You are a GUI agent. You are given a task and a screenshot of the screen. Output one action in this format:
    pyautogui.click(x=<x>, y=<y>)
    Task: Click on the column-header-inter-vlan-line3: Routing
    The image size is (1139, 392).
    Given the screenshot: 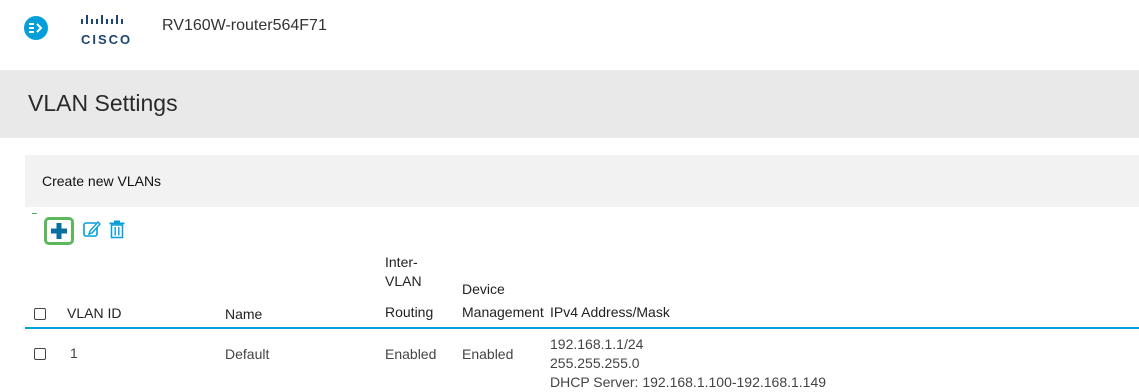 What is the action you would take?
    pyautogui.click(x=409, y=312)
    